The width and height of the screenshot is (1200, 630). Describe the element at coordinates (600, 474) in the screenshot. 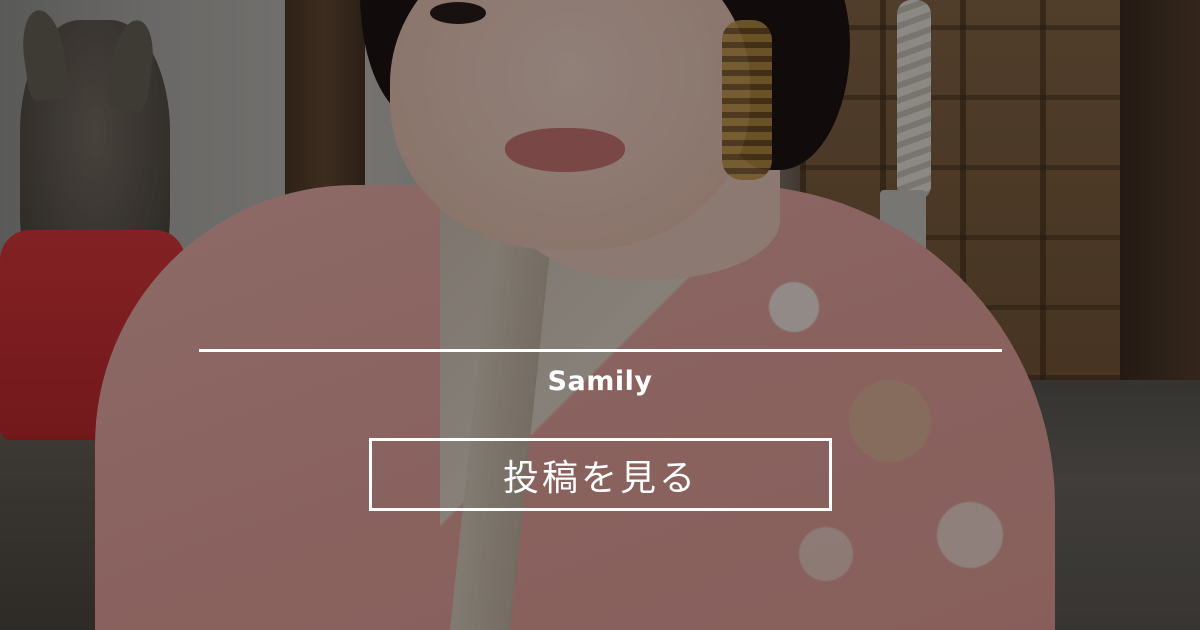

I see `view-post-button: 投稿を見る` at that location.